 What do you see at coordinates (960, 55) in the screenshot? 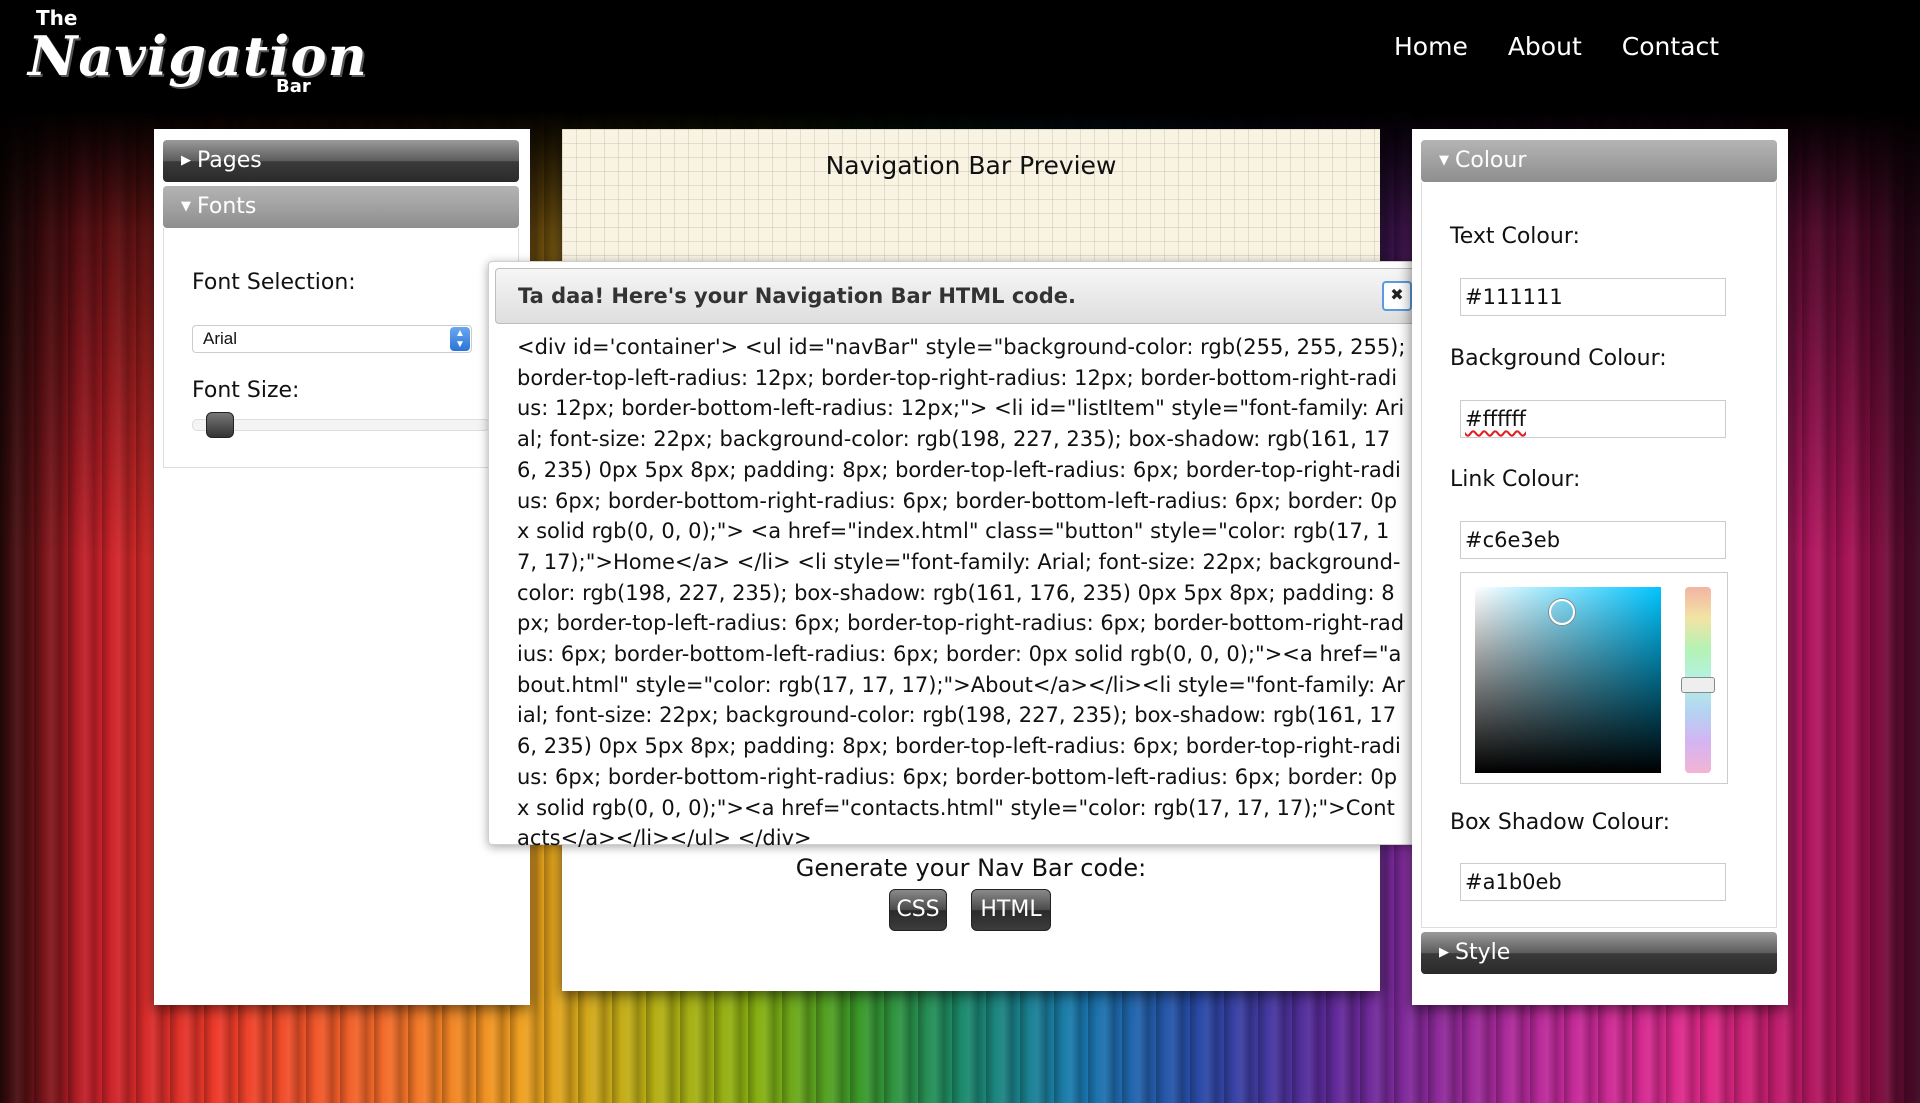
I see `site-header: The Navigation Bar Home About Contact` at bounding box center [960, 55].